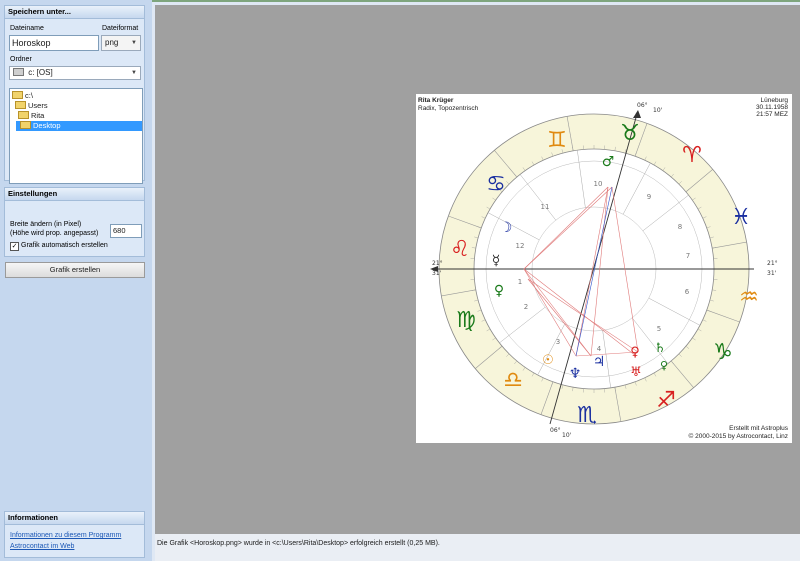 Image resolution: width=800 pixels, height=561 pixels. I want to click on drive-value: c: [OS], so click(40, 72).